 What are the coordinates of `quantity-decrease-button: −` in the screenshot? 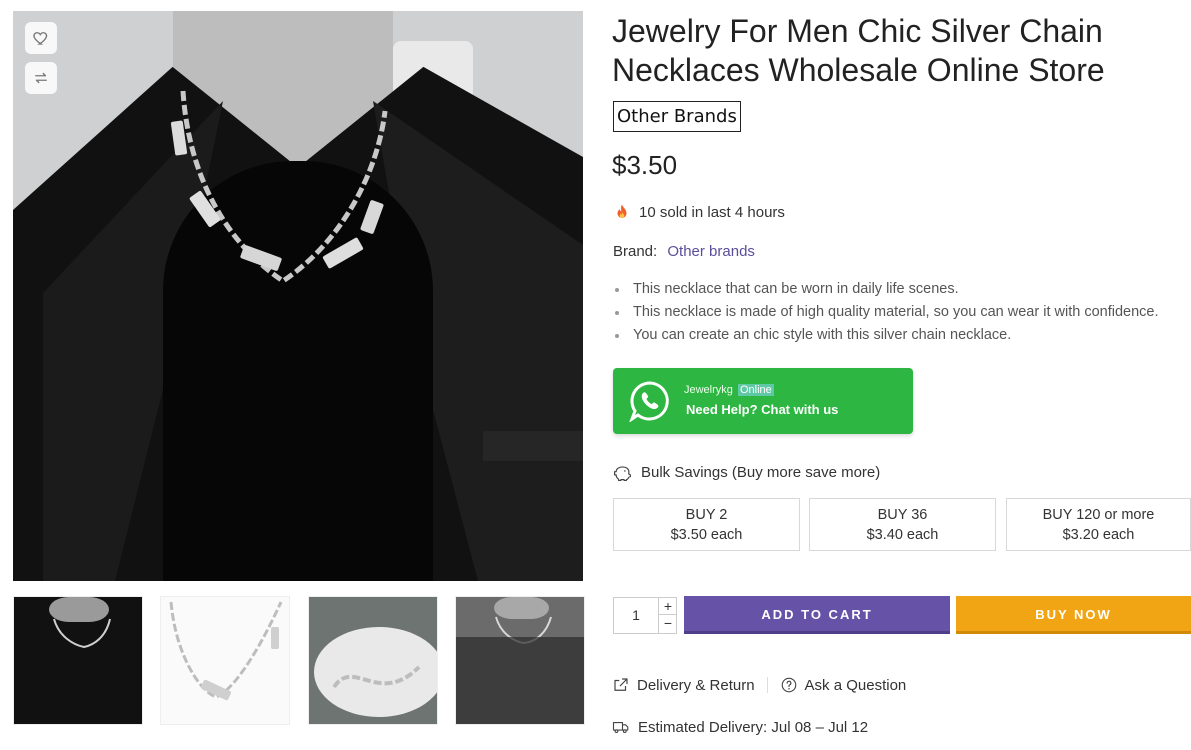 It's located at (667, 624).